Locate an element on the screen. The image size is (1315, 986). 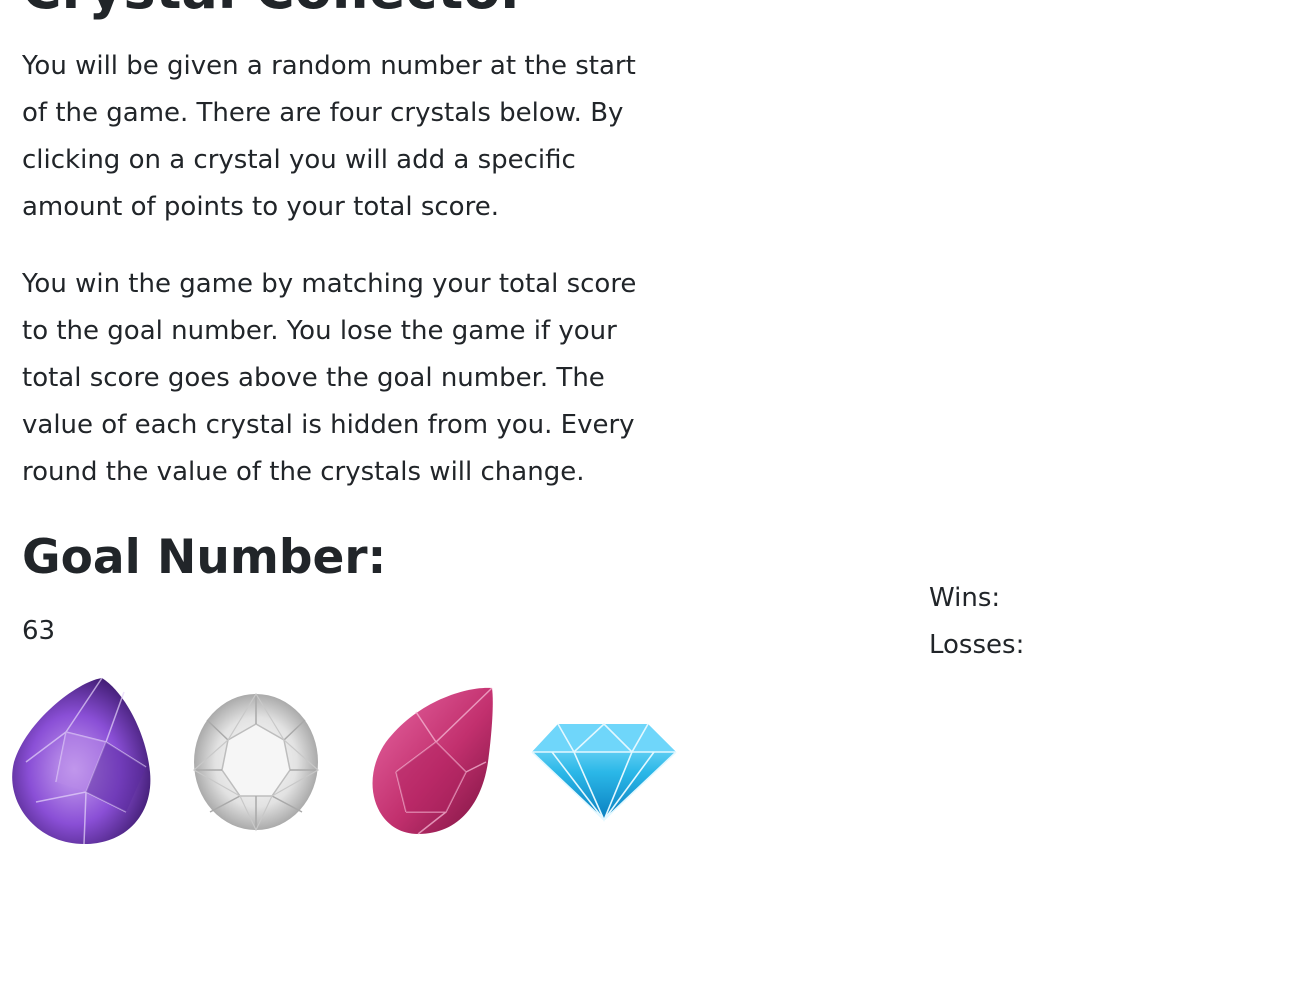
crystal-row is located at coordinates (346, 762).